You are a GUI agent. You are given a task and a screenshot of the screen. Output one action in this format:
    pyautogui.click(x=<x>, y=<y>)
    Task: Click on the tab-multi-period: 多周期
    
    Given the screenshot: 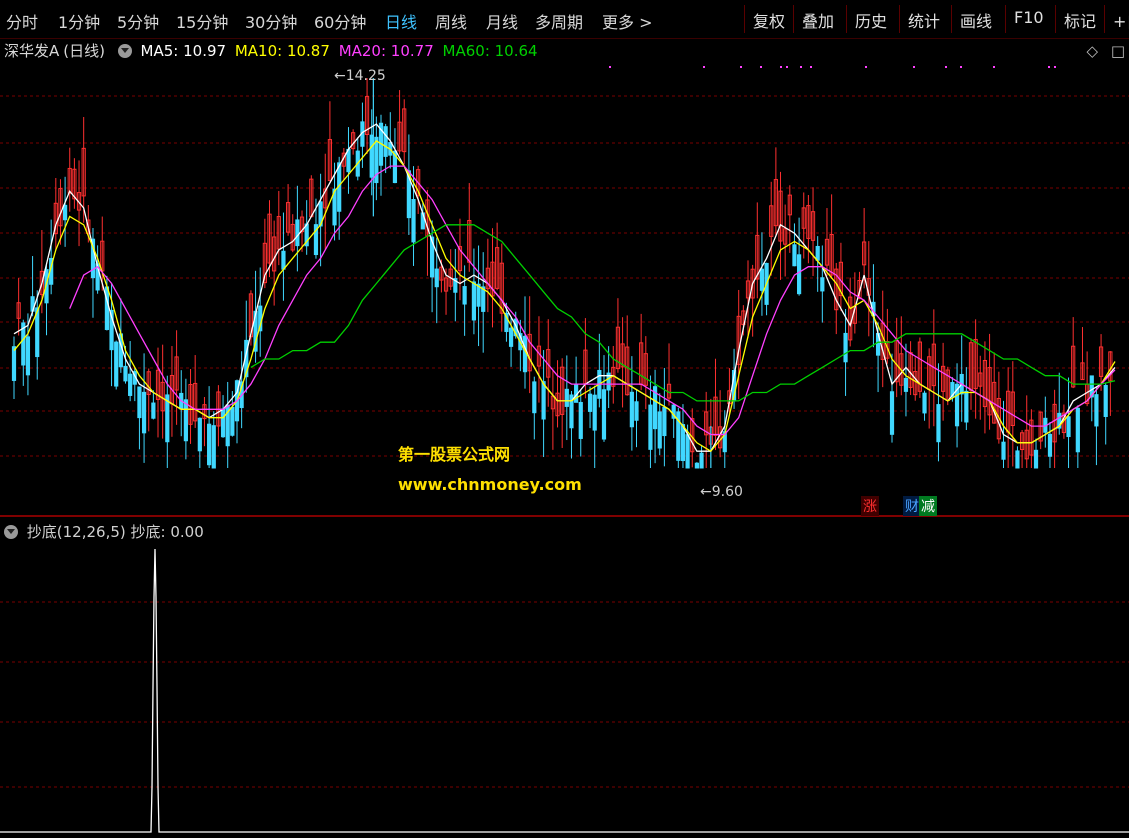 What is the action you would take?
    pyautogui.click(x=559, y=21)
    